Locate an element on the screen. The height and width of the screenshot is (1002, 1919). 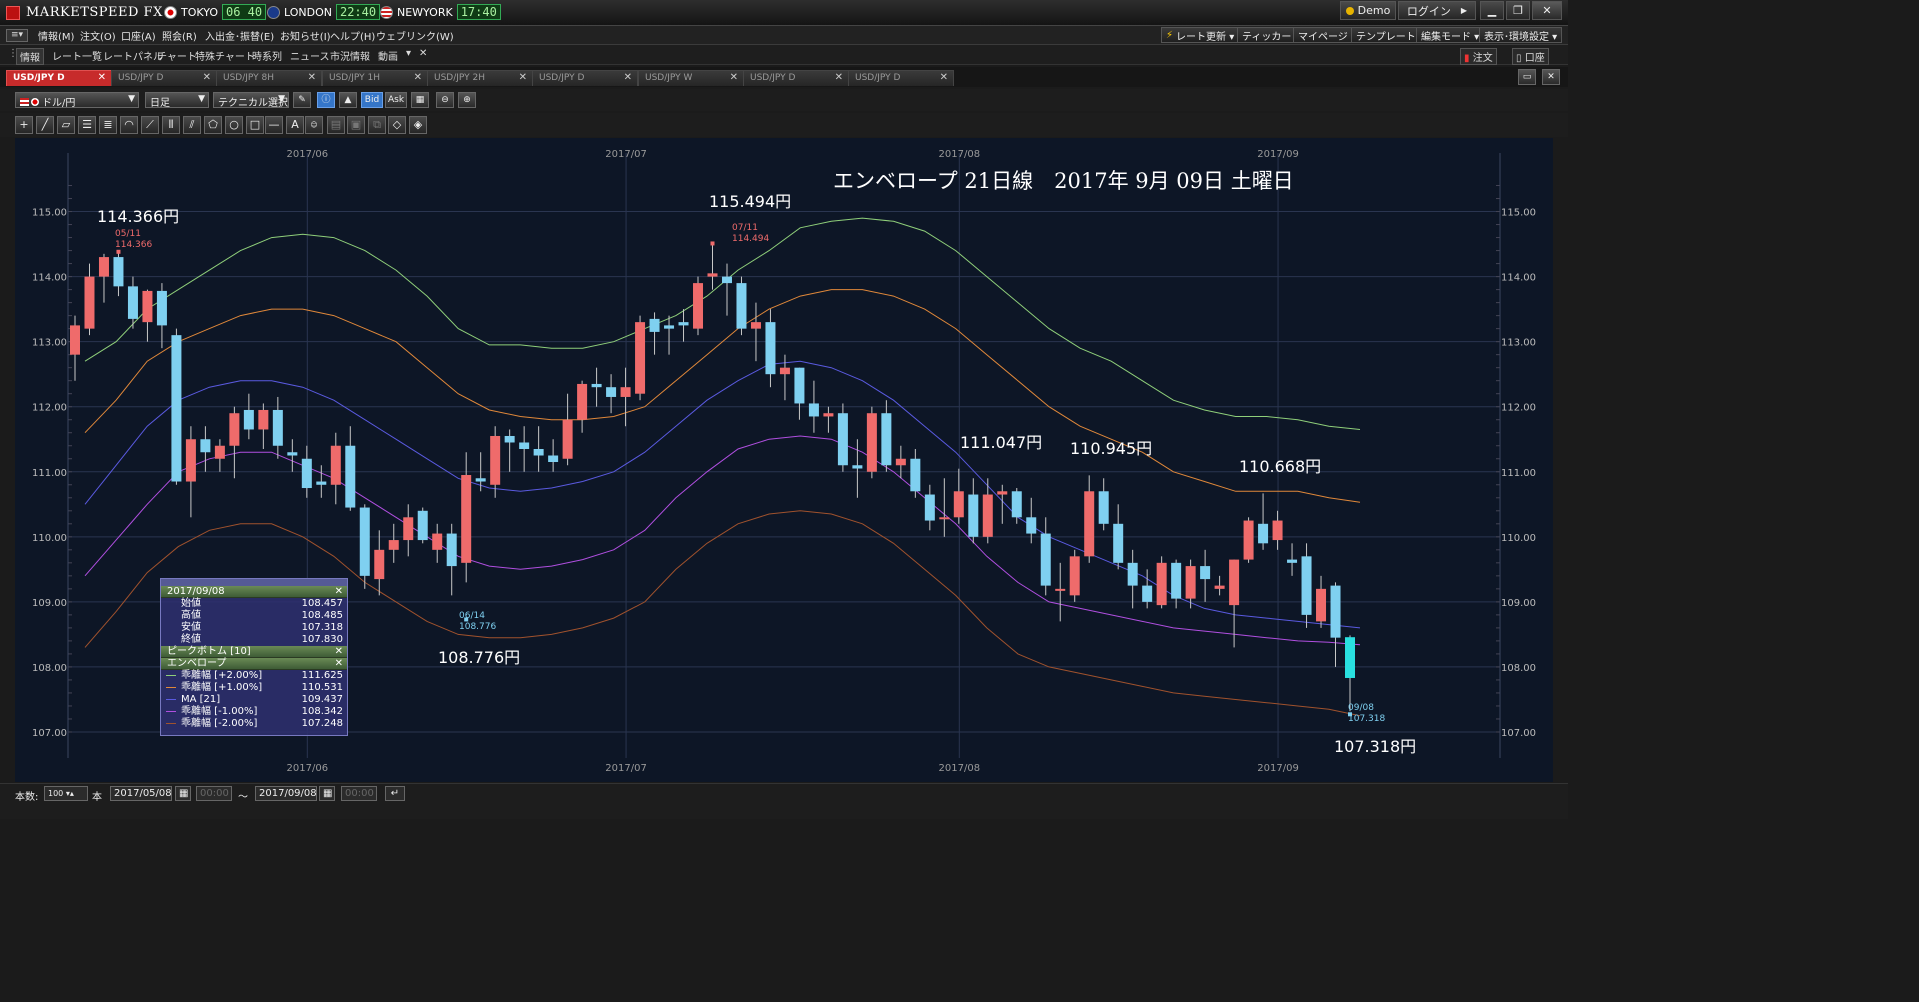
account-button: ▯ 口座 is located at coordinates (1530, 56).